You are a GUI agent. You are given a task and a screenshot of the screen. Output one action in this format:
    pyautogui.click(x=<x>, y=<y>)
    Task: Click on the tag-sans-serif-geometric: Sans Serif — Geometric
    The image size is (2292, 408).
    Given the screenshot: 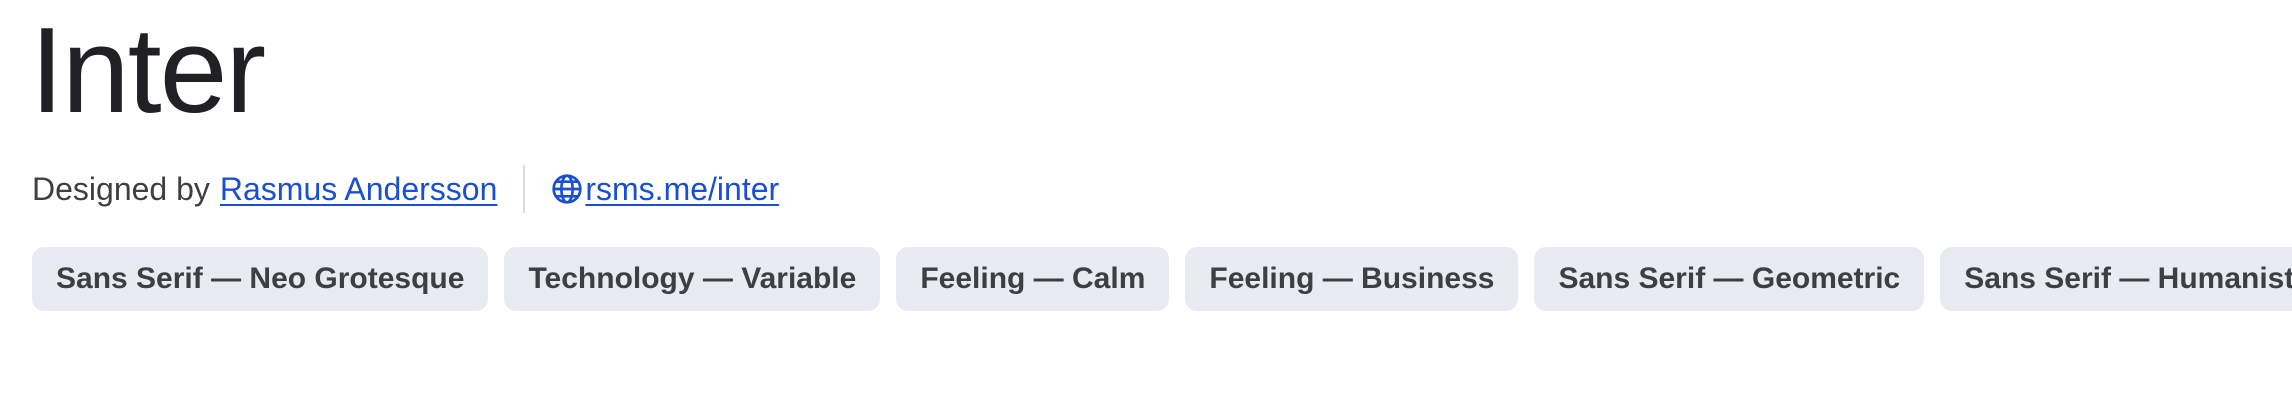 What is the action you would take?
    pyautogui.click(x=1729, y=279)
    